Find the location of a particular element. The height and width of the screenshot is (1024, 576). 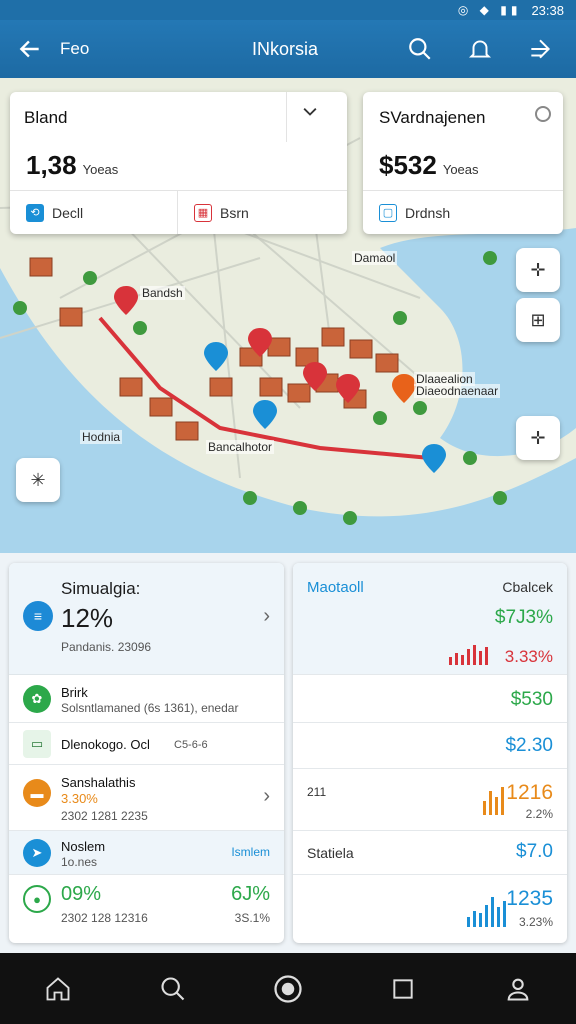

card-value: $532 is located at coordinates (408, 165).